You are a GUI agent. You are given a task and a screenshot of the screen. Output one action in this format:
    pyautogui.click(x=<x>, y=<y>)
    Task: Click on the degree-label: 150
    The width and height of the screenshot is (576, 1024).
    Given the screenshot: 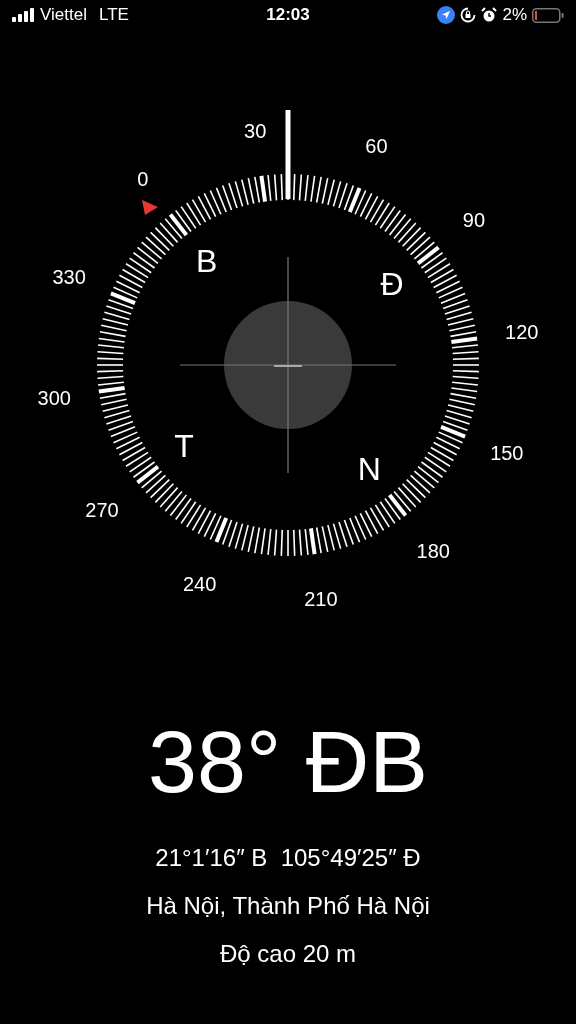 What is the action you would take?
    pyautogui.click(x=507, y=453)
    